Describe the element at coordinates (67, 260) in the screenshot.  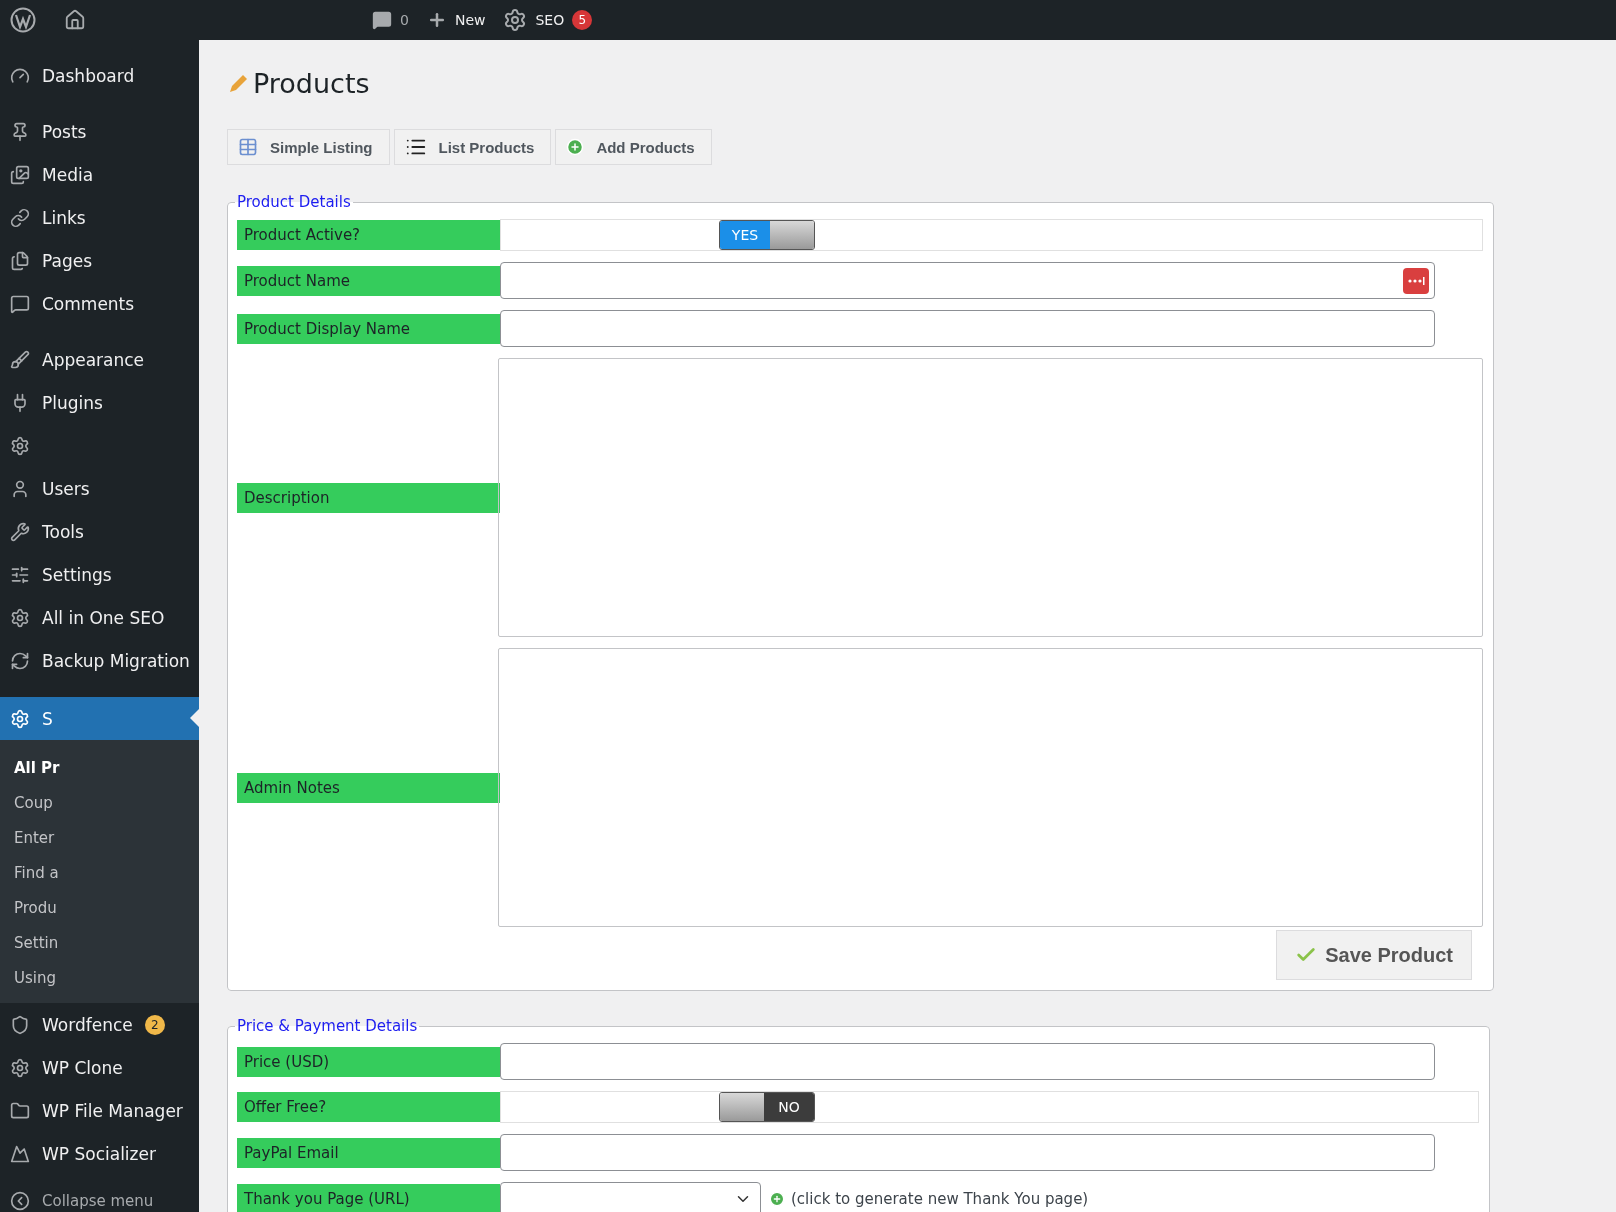
I see `sidebar-item: Pages` at that location.